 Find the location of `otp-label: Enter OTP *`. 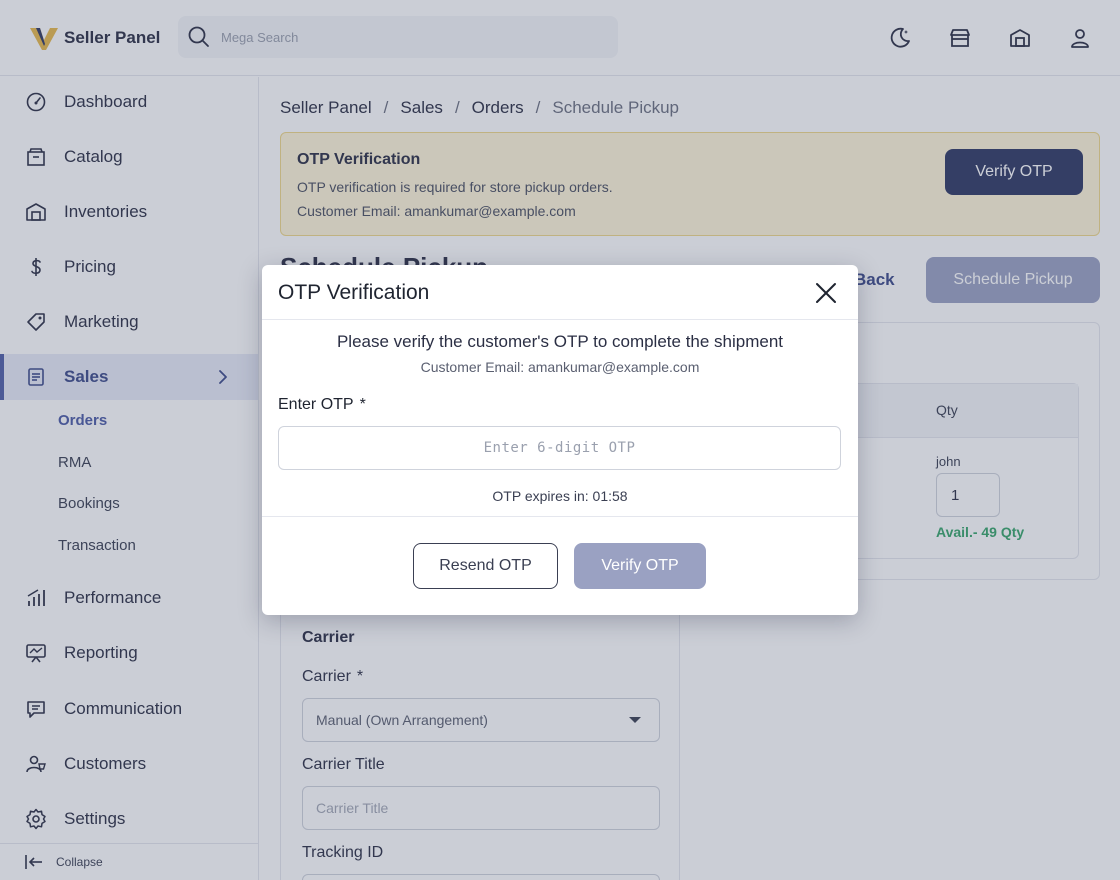

otp-label: Enter OTP * is located at coordinates (322, 405).